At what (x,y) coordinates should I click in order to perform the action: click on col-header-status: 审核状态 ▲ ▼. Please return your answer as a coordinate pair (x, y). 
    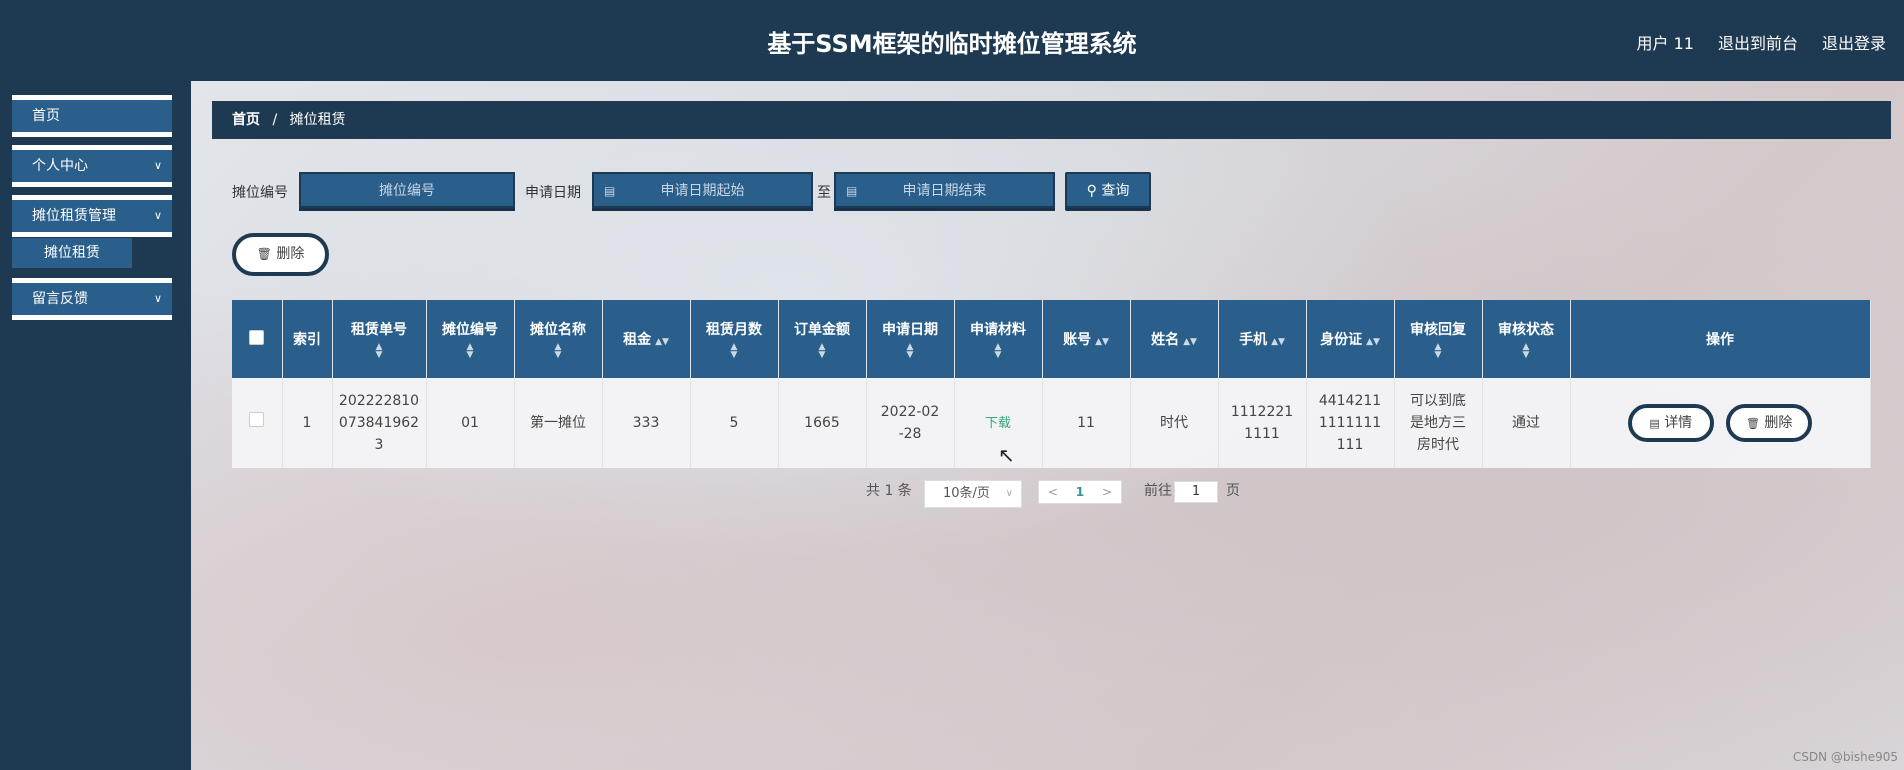
    Looking at the image, I should click on (1526, 339).